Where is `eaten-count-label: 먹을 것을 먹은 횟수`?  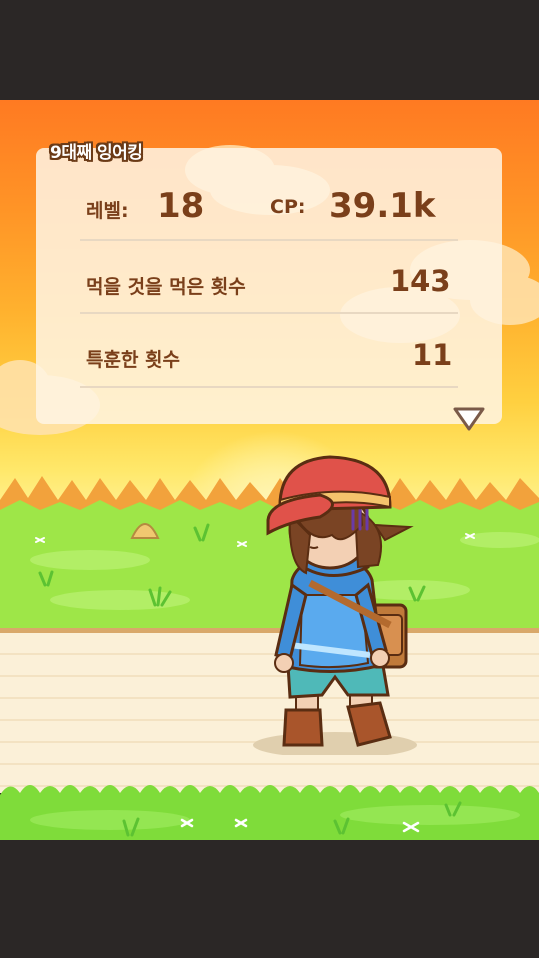
eaten-count-label: 먹을 것을 먹은 횟수 is located at coordinates (166, 287).